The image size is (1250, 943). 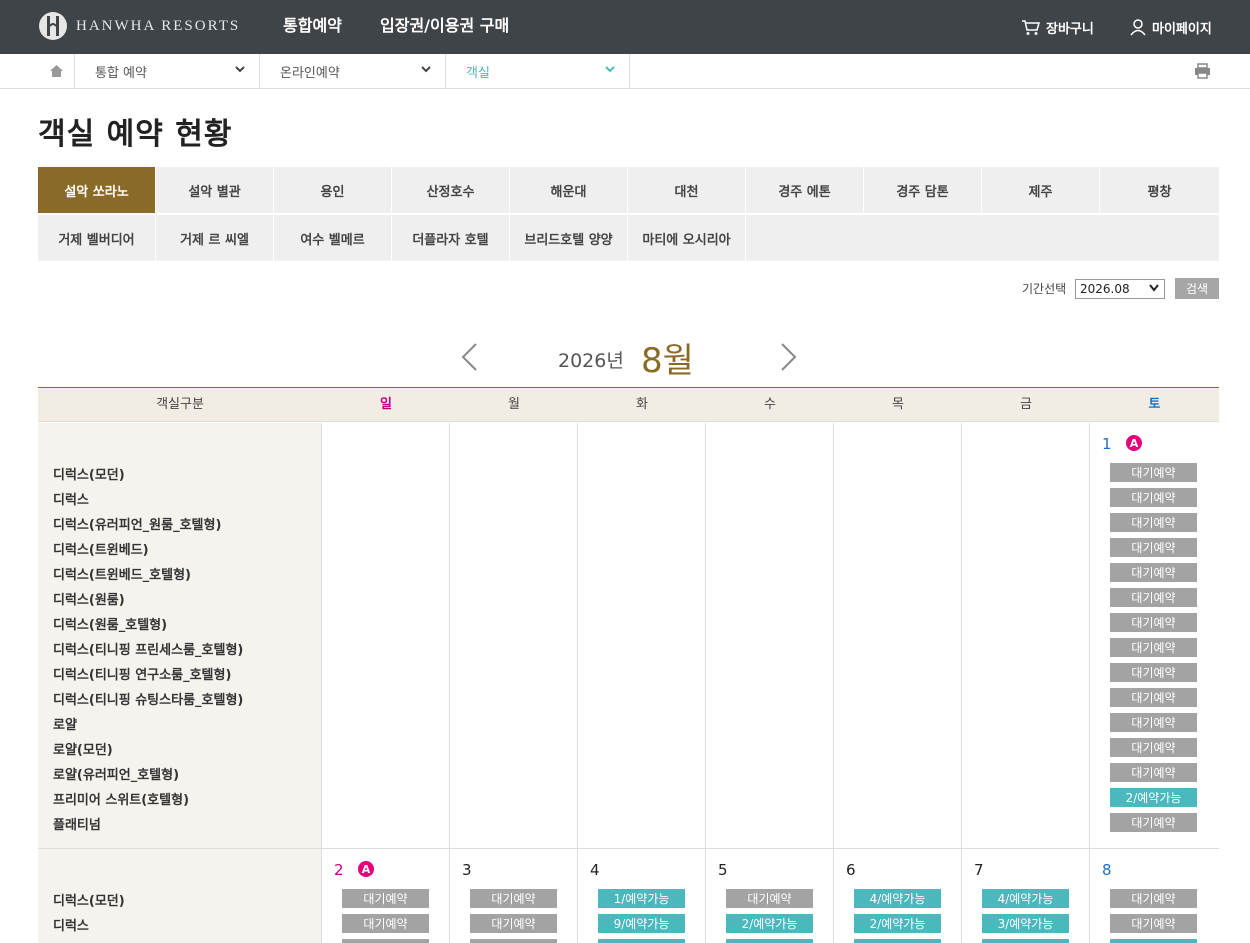 I want to click on tab-resort: 대천, so click(x=687, y=190).